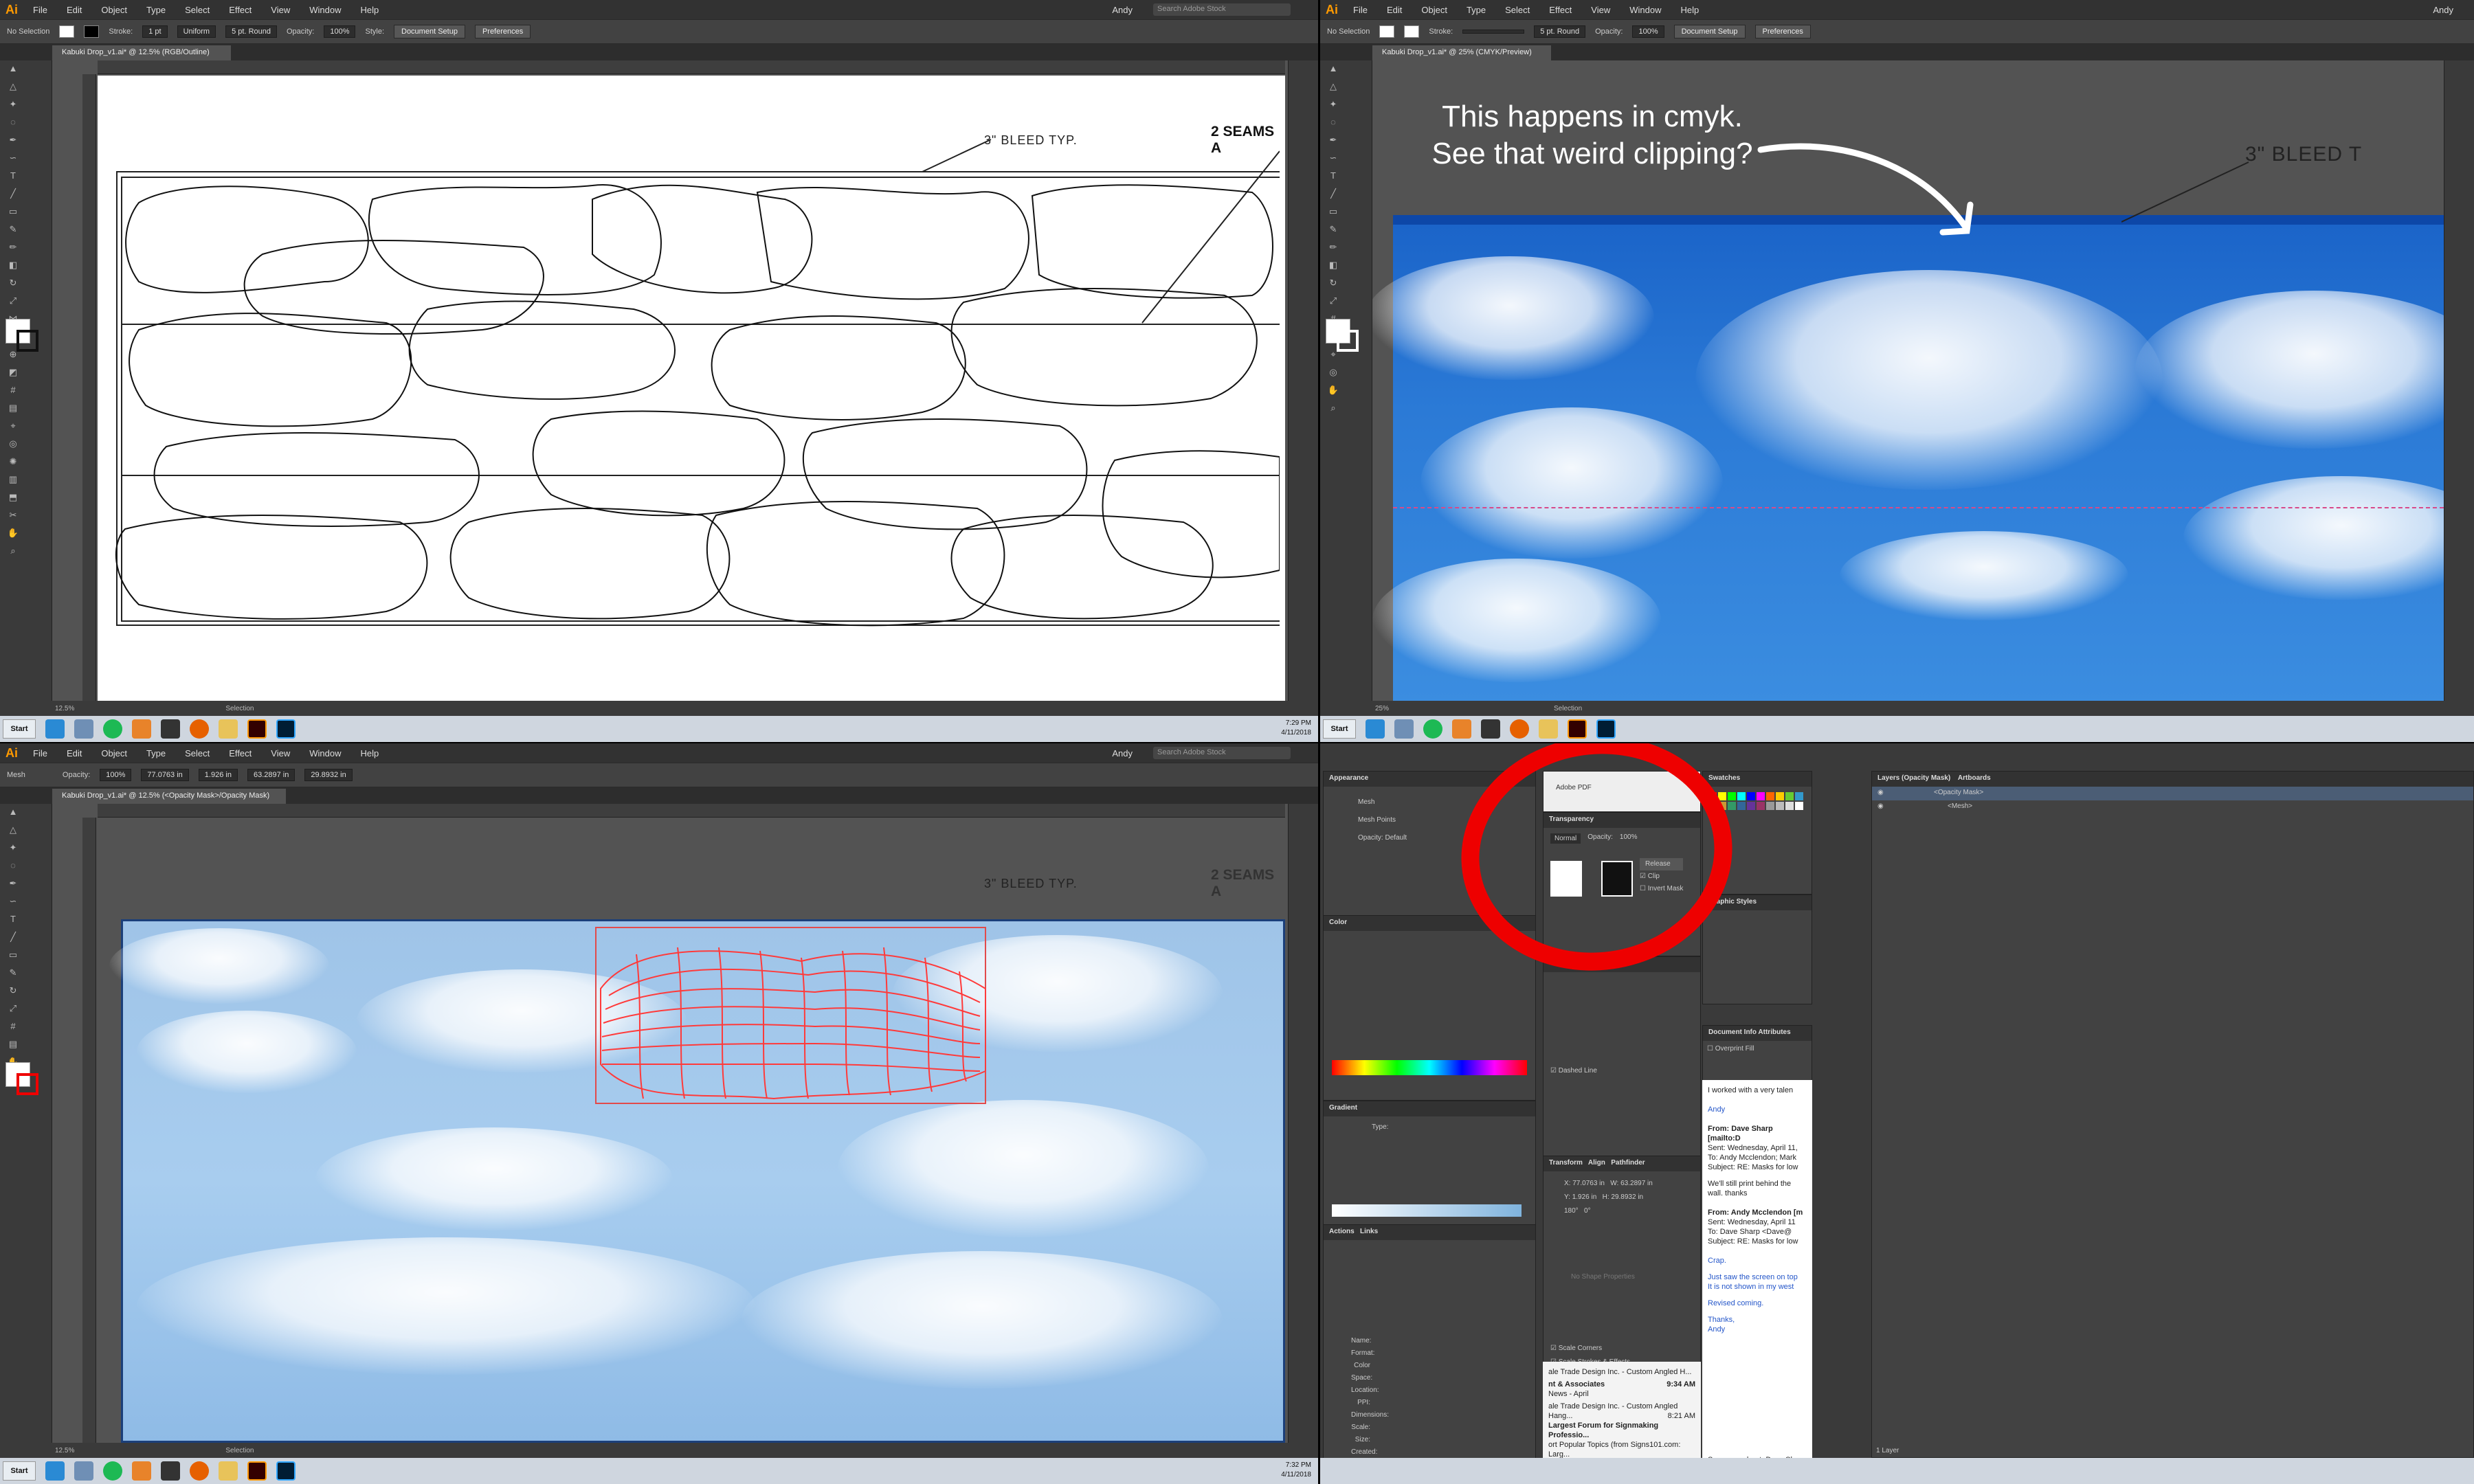  What do you see at coordinates (1387, 32) in the screenshot?
I see `fill-swatch` at bounding box center [1387, 32].